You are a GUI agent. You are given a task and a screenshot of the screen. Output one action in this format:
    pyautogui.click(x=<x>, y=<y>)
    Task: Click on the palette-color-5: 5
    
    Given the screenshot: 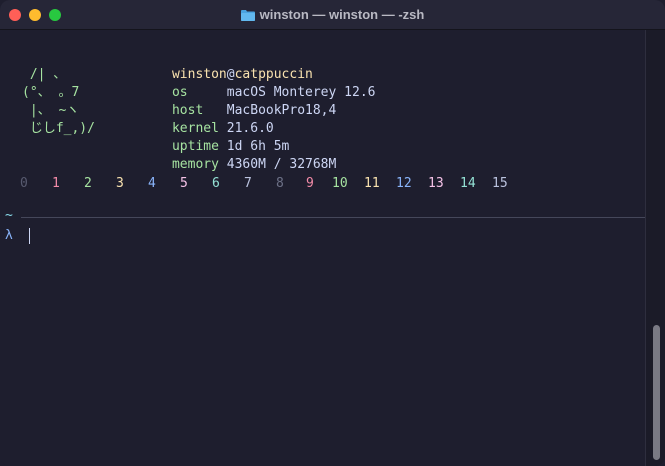 What is the action you would take?
    pyautogui.click(x=184, y=183)
    